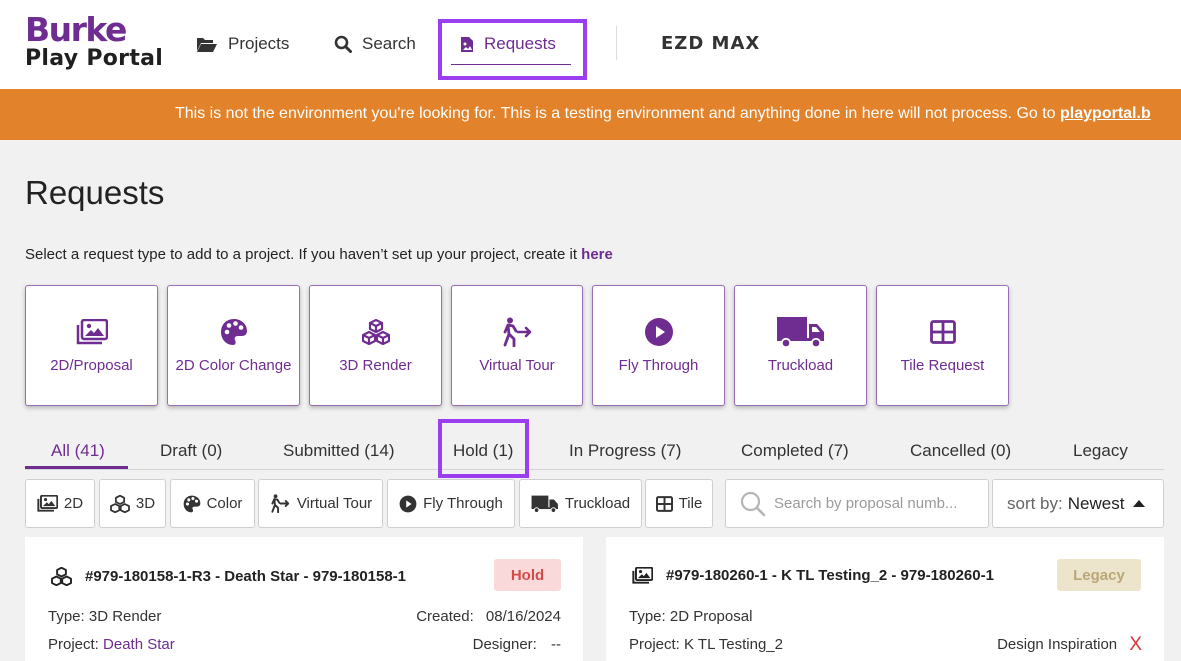 Image resolution: width=1181 pixels, height=661 pixels. What do you see at coordinates (463, 503) in the screenshot?
I see `filter-label: Fly Through` at bounding box center [463, 503].